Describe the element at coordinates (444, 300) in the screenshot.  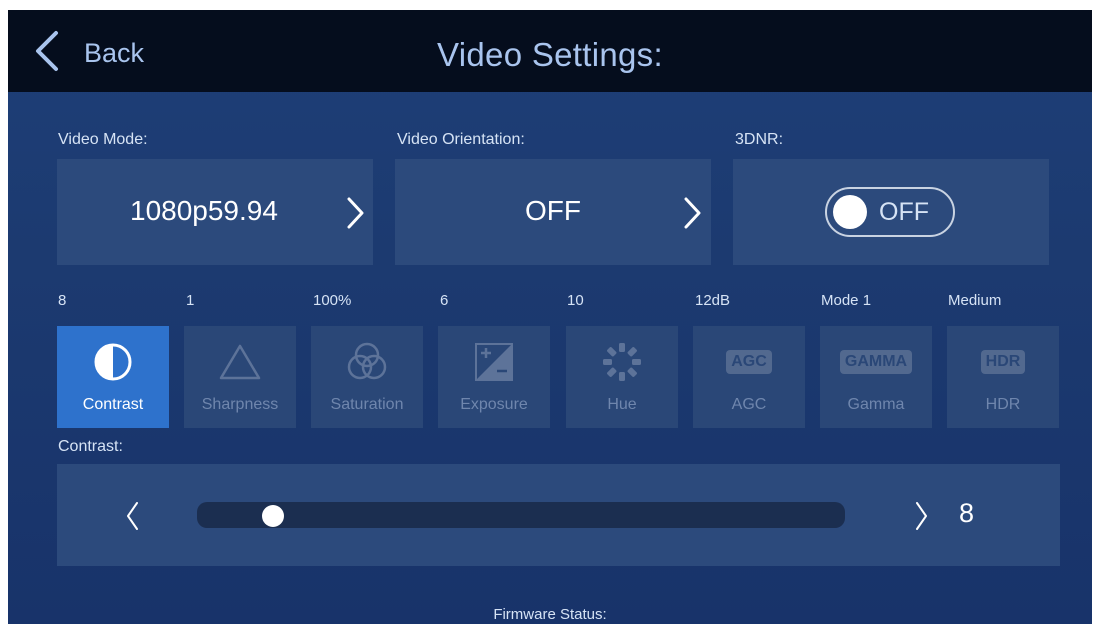
I see `exposure-value: 6` at that location.